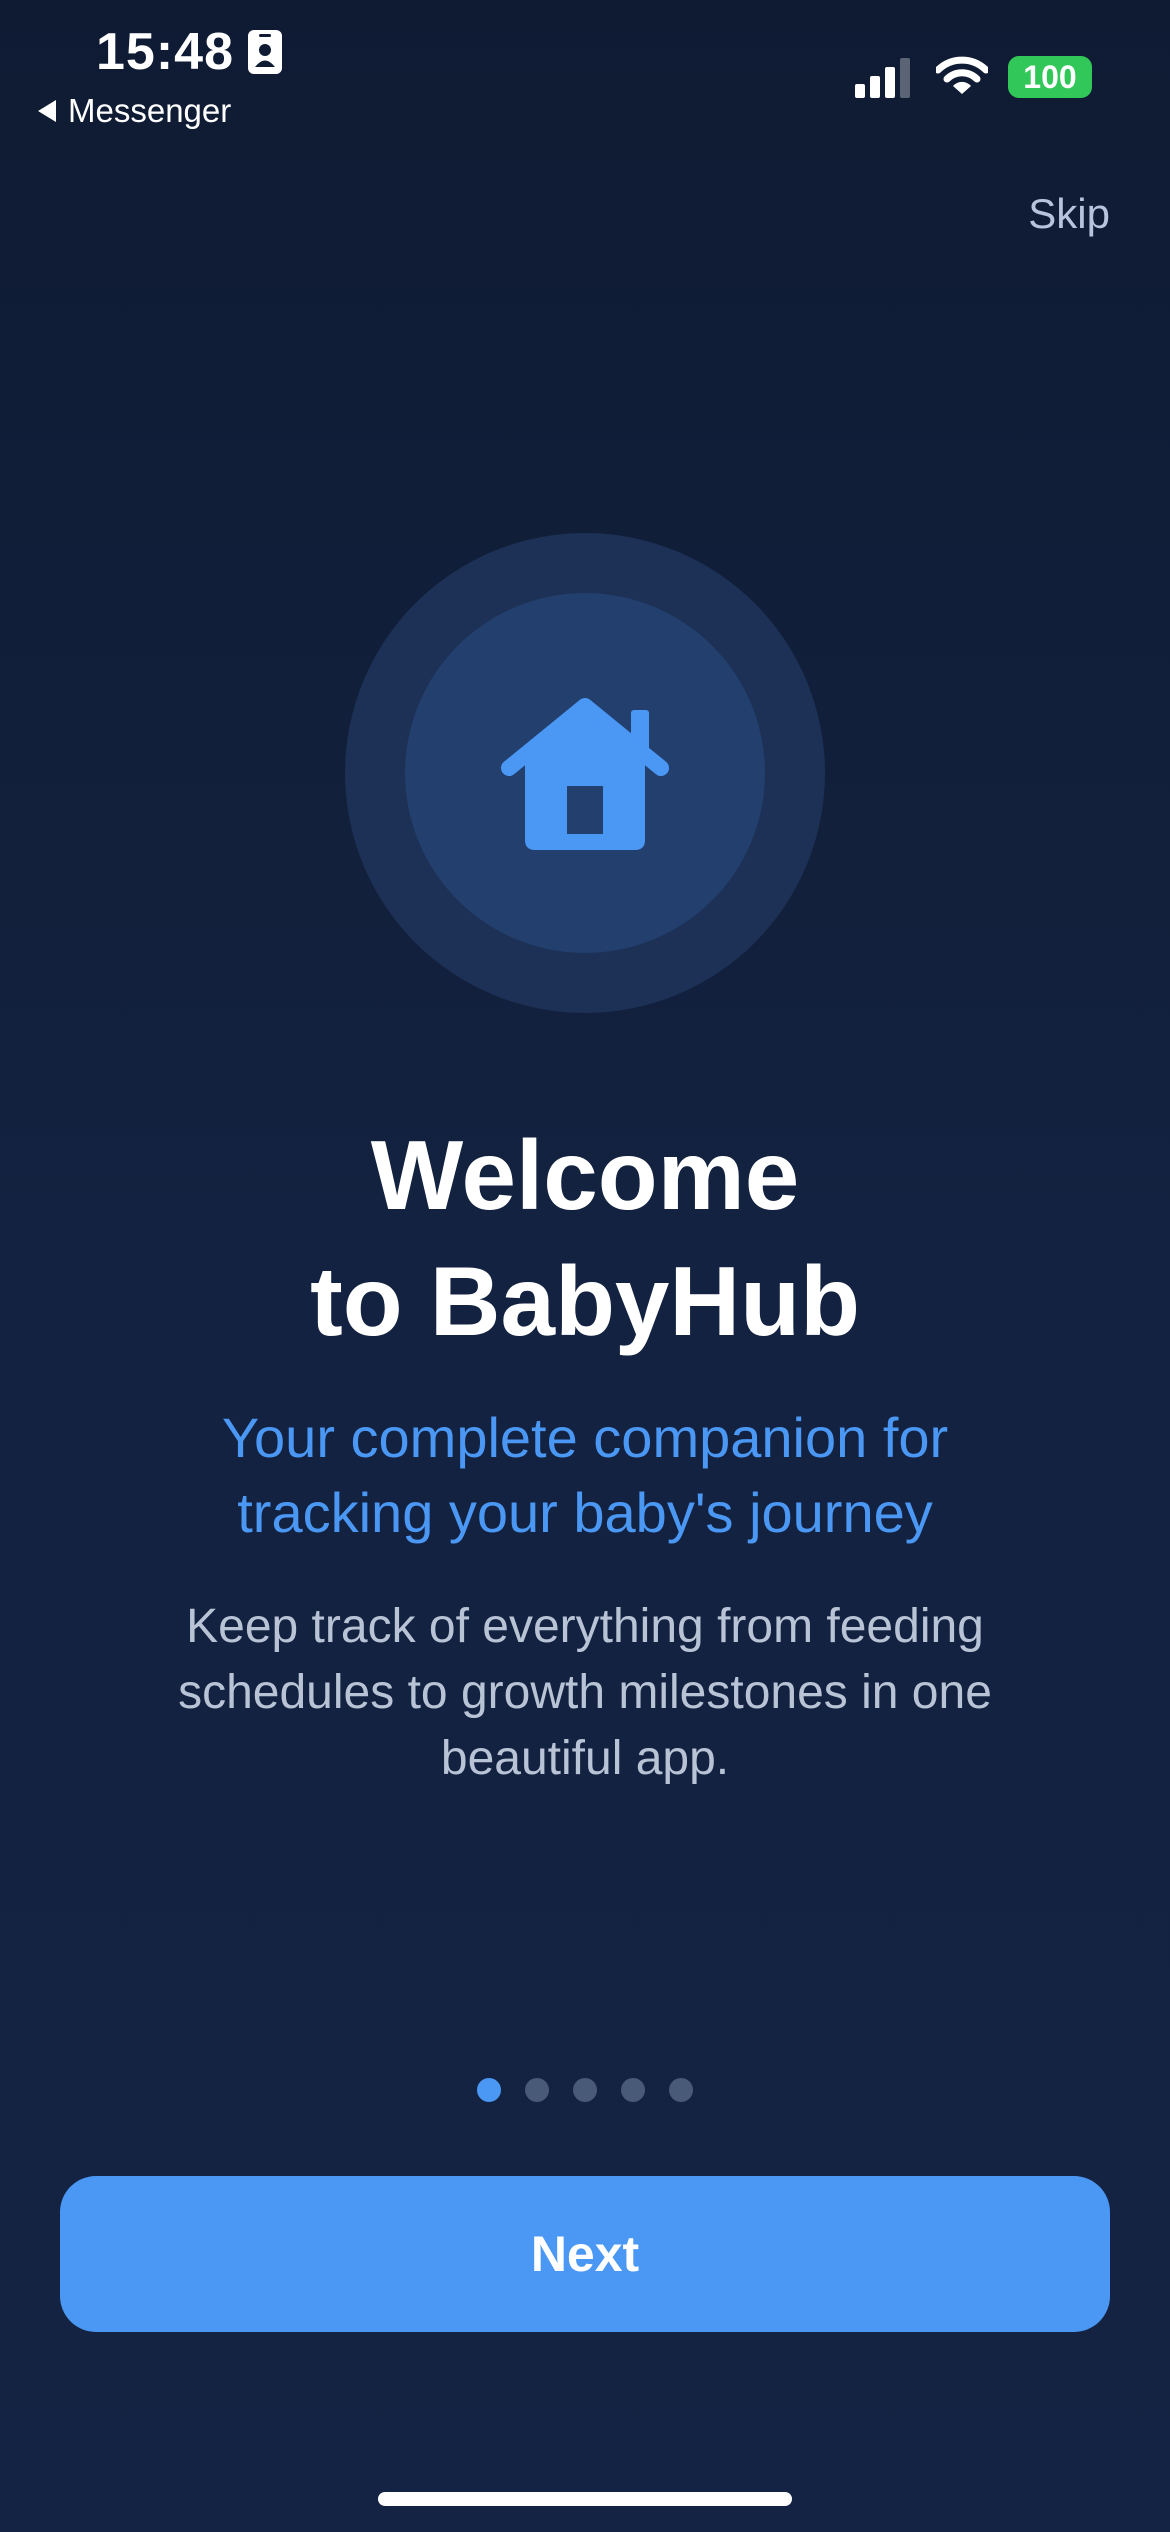  I want to click on description-line-1: Keep track of everything from feeding, so click(585, 1626).